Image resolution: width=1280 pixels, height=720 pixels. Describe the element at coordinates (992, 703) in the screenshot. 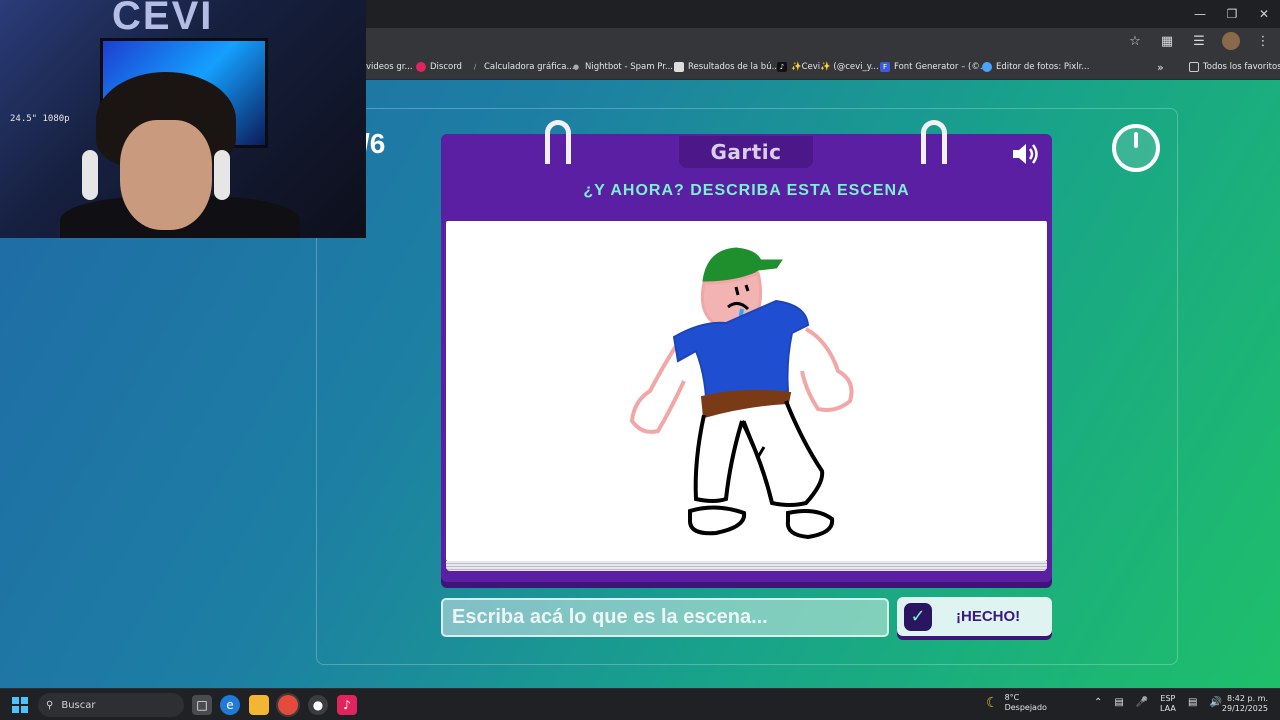

I see `moon-icon: ☾` at that location.